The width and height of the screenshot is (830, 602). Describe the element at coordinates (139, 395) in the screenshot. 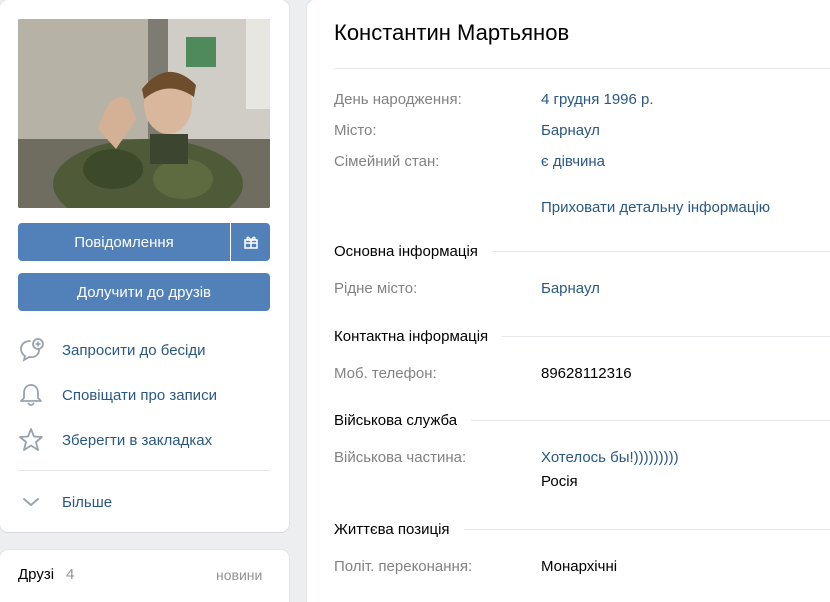

I see `notify-posts-label: Сповіщати про записи` at that location.